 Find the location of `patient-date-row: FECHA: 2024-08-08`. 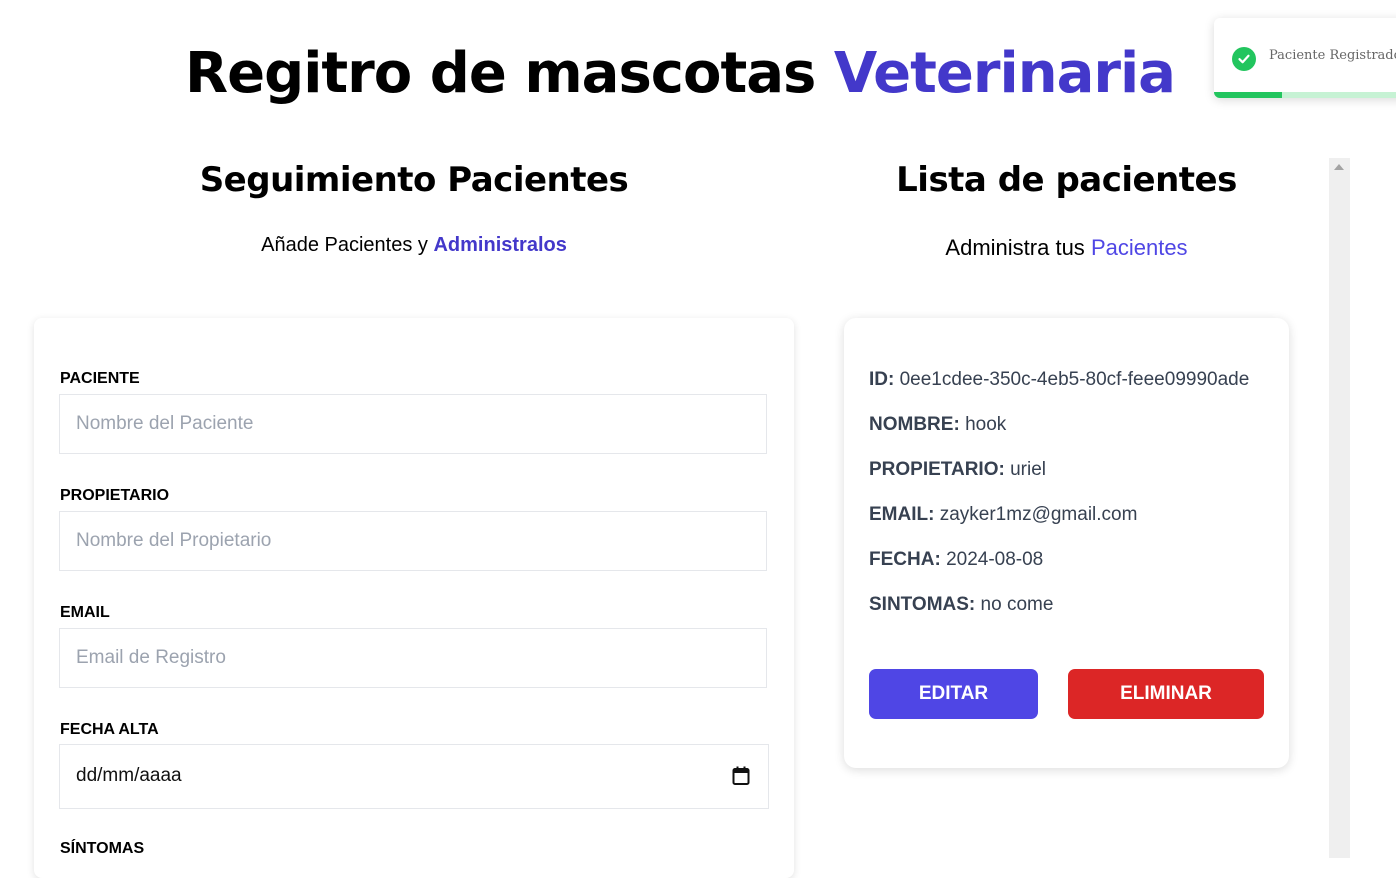

patient-date-row: FECHA: 2024-08-08 is located at coordinates (956, 560).